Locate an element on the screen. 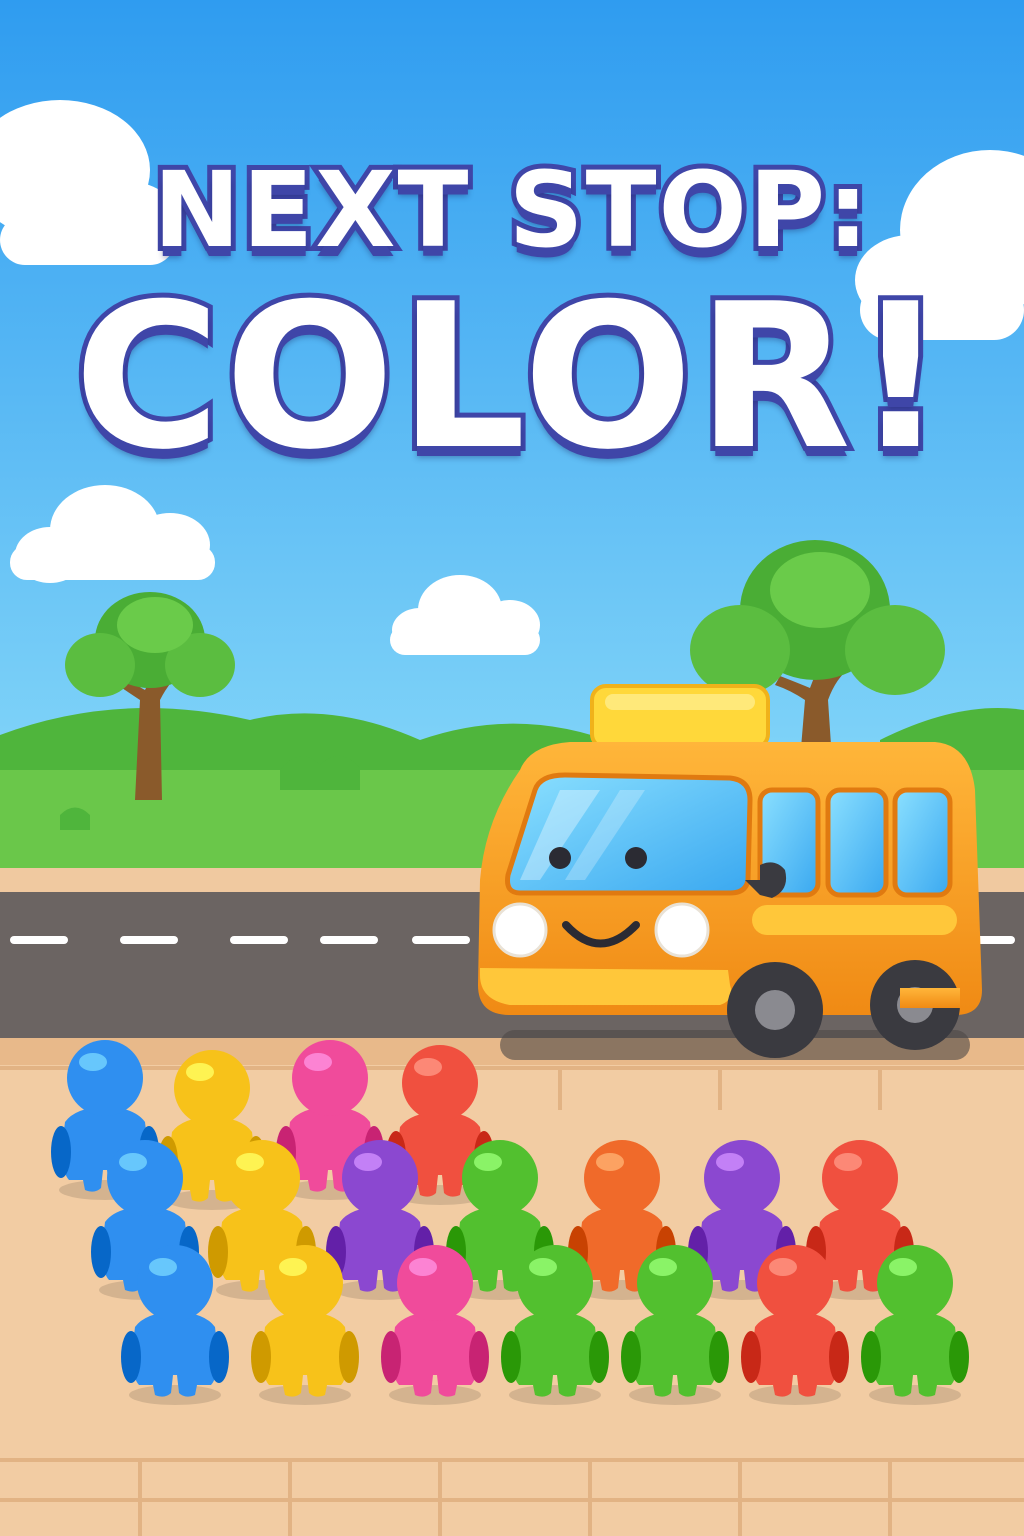  bus-headlight-left is located at coordinates (520, 930).